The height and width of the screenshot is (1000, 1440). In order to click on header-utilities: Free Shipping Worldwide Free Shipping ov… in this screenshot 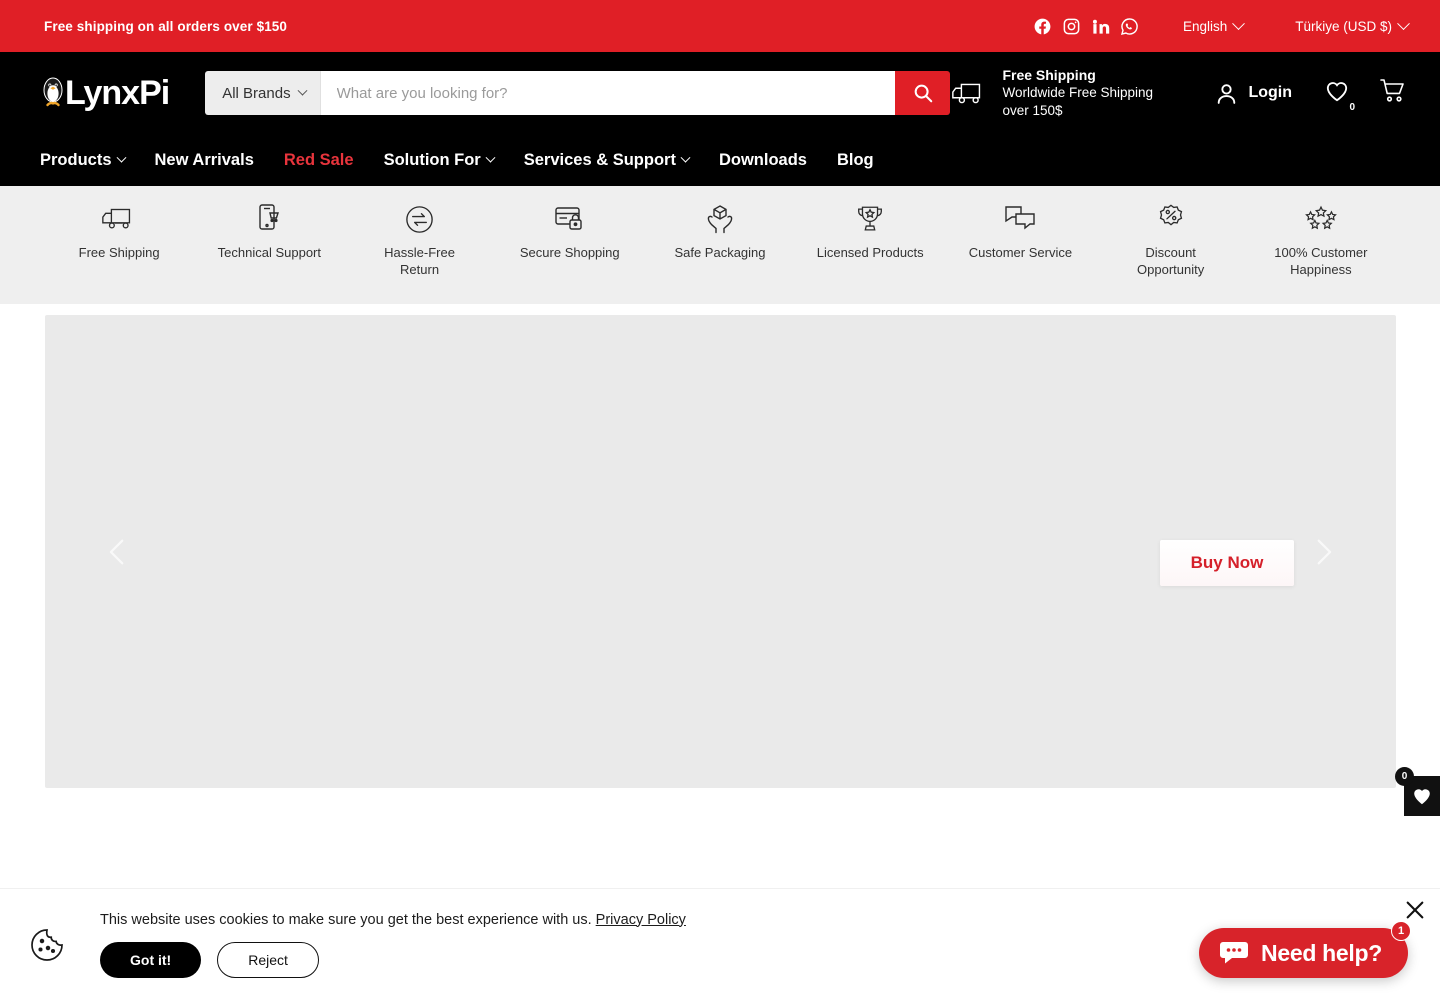, I will do `click(1179, 93)`.